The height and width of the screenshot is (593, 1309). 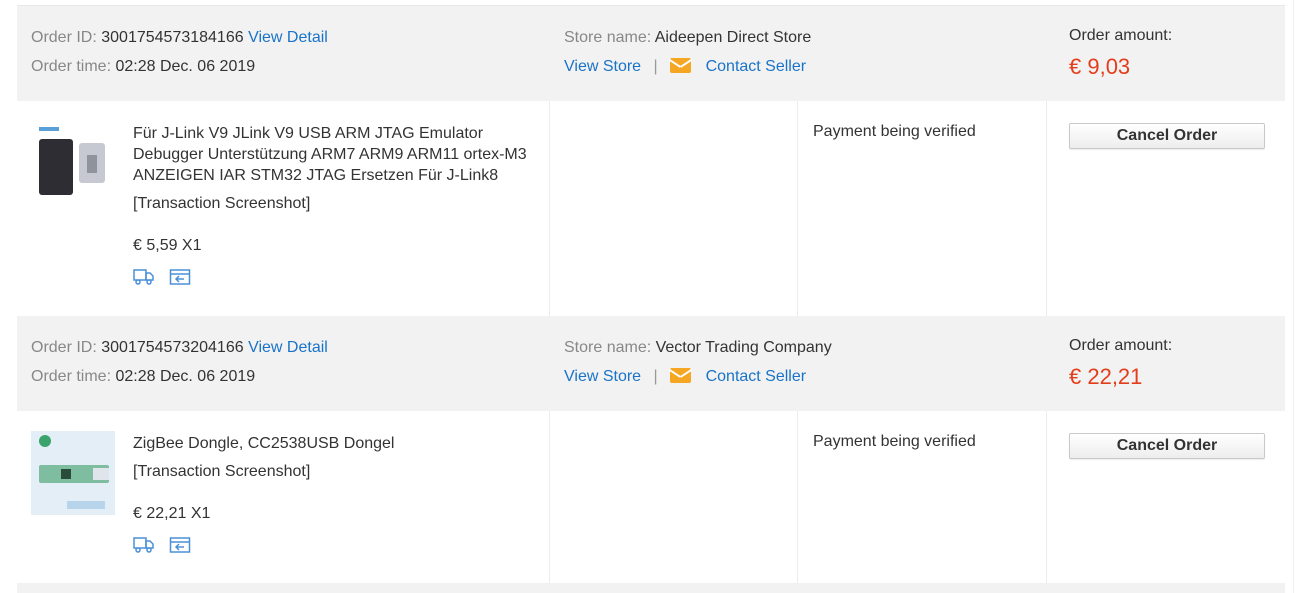 I want to click on thumbnail-connector, so click(x=92, y=164).